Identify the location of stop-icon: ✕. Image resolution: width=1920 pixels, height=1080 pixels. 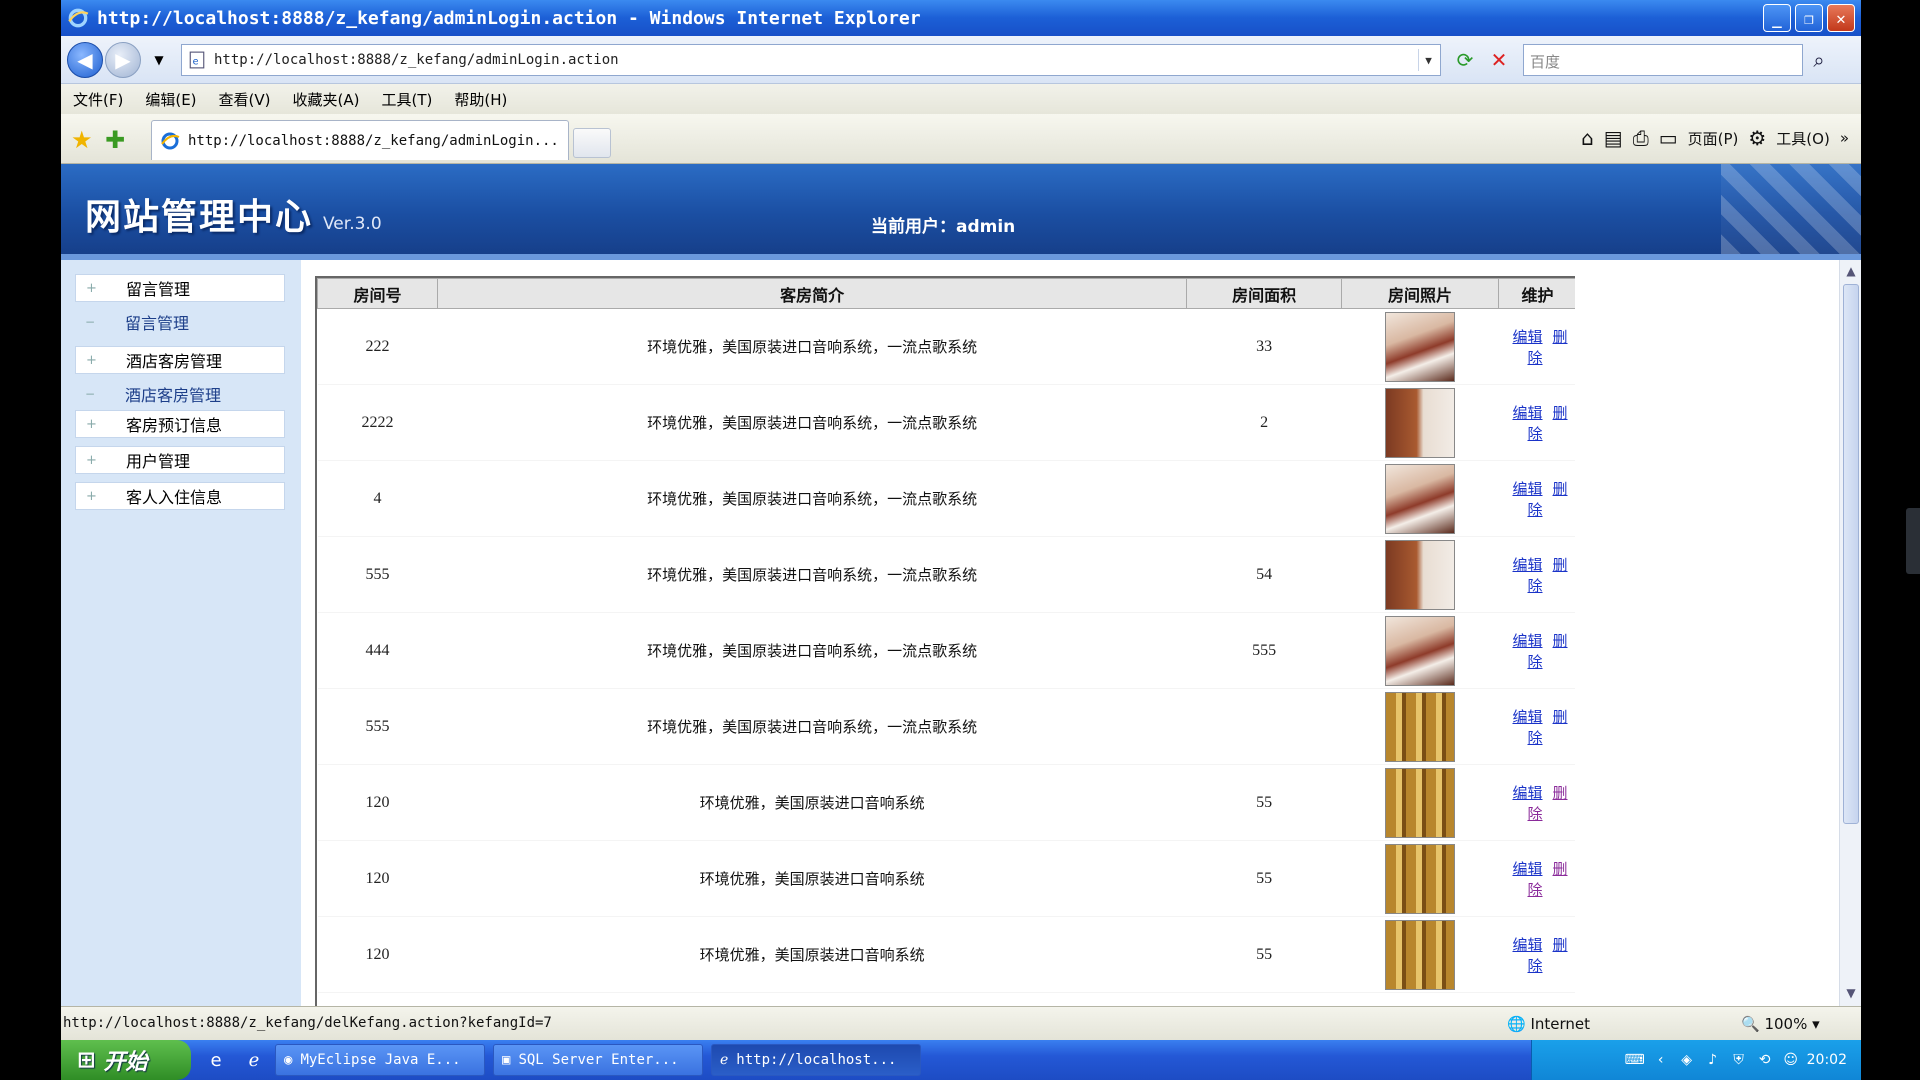
(1499, 60).